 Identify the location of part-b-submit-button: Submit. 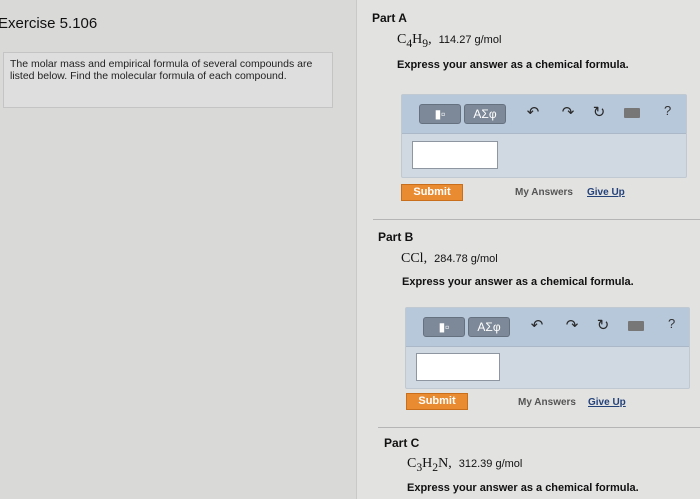
(437, 401).